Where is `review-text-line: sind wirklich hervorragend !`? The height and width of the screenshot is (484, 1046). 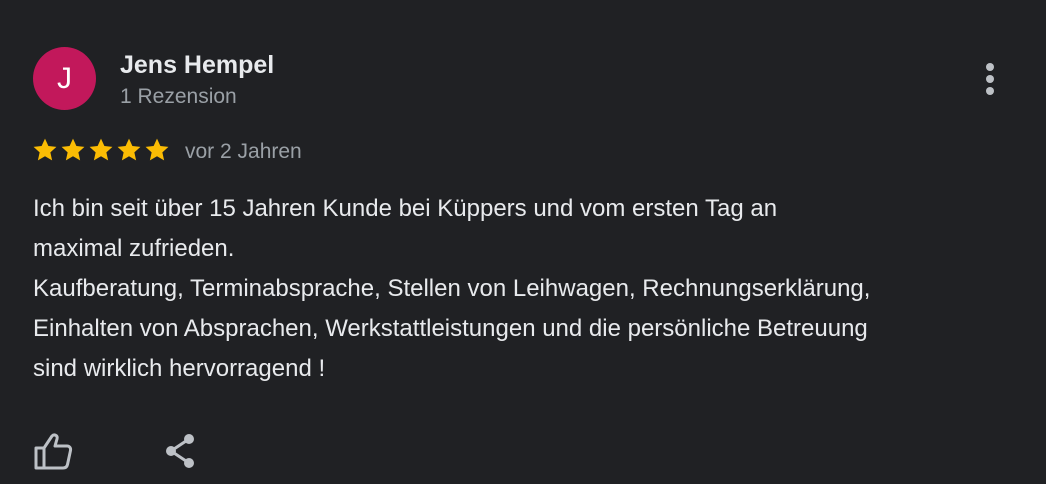 review-text-line: sind wirklich hervorragend ! is located at coordinates (179, 368).